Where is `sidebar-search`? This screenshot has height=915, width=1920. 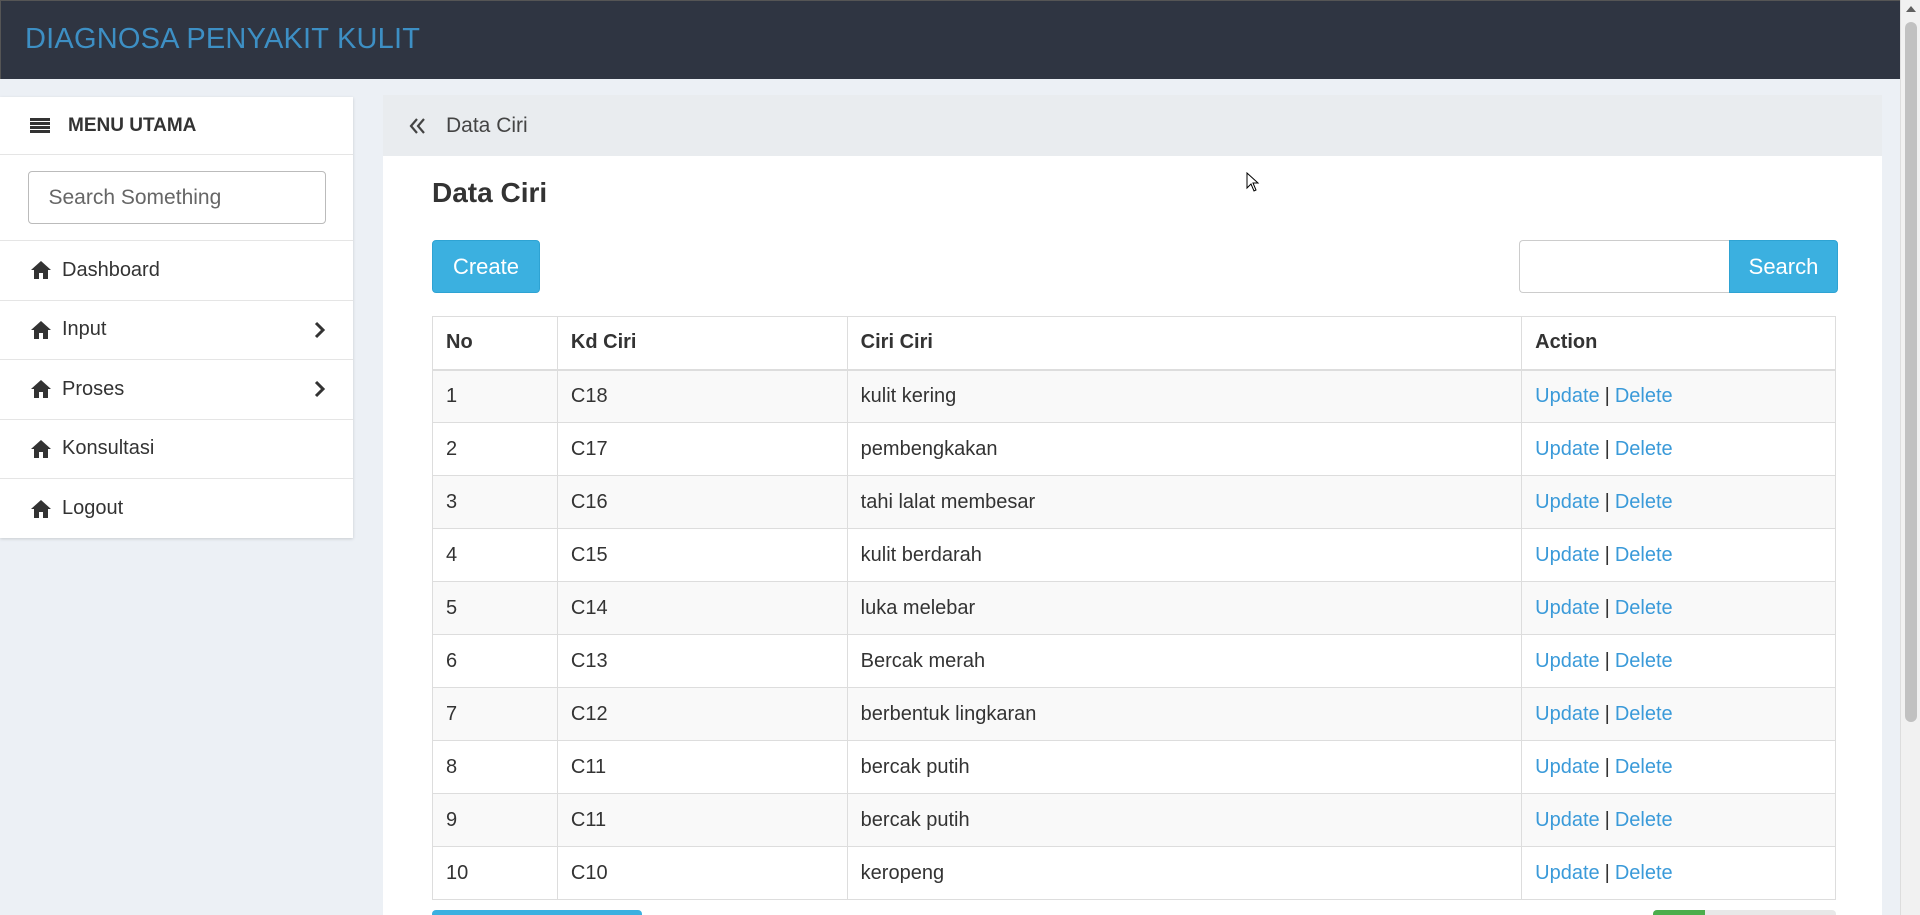
sidebar-search is located at coordinates (176, 198).